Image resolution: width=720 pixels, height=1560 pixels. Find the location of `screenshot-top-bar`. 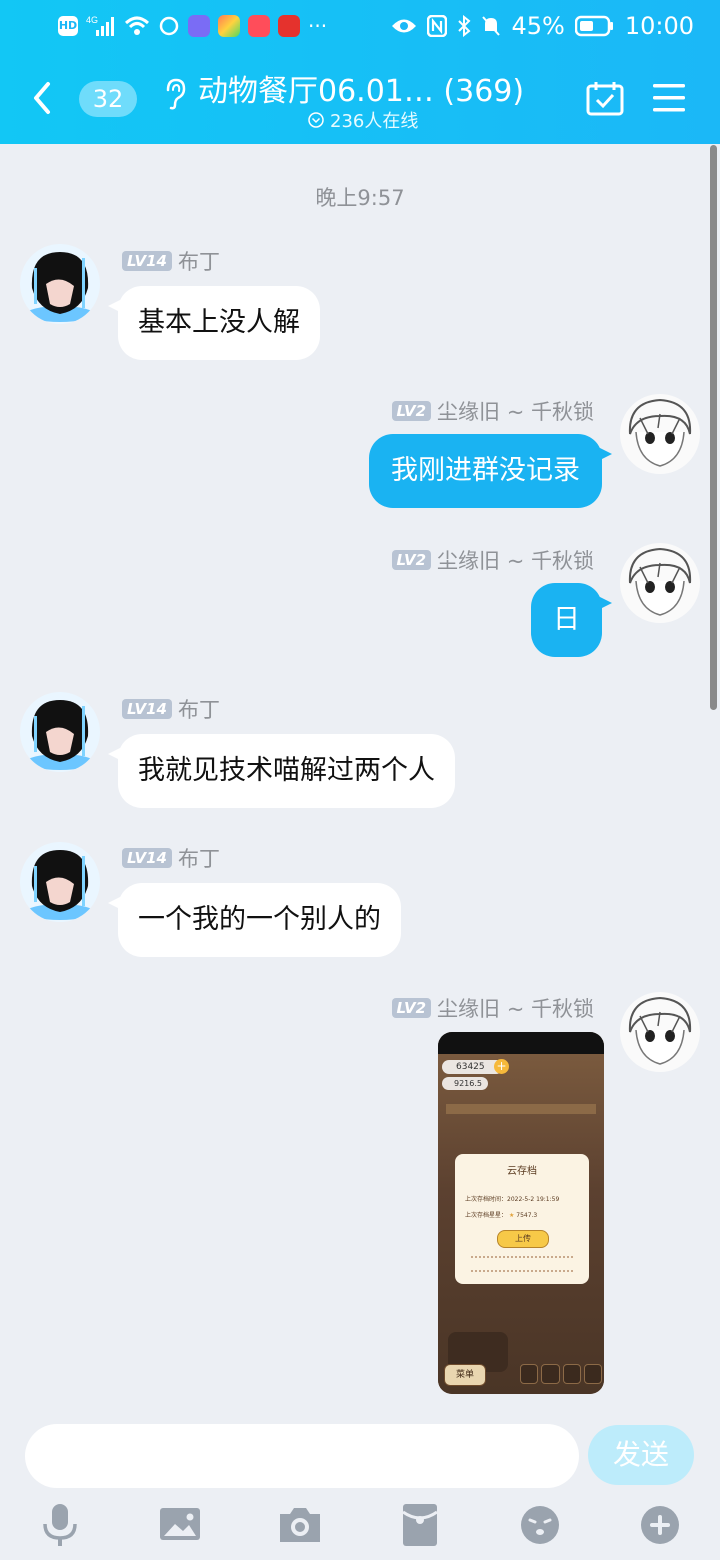

screenshot-top-bar is located at coordinates (521, 1043).